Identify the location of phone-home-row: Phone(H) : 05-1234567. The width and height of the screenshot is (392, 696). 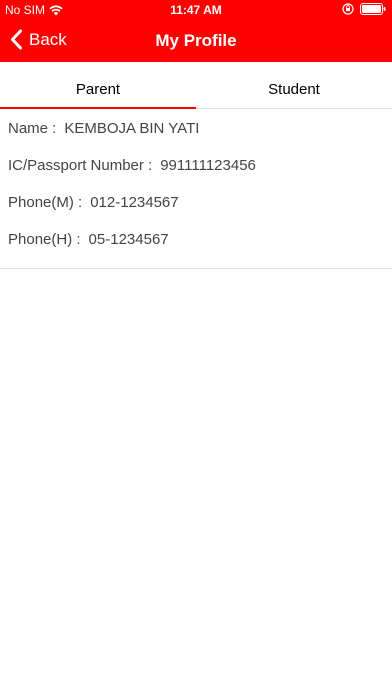
(196, 239).